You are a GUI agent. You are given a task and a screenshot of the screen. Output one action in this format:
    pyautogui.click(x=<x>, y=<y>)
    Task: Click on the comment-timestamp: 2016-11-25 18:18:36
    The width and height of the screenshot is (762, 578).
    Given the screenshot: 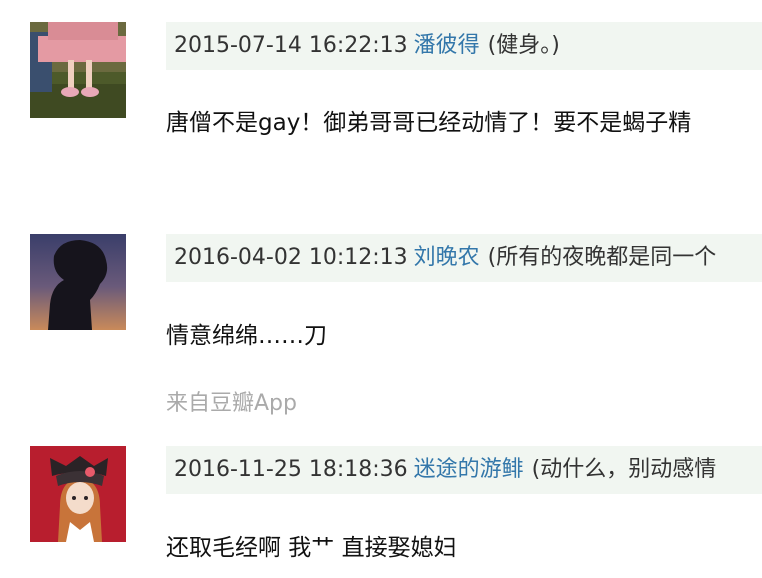 What is the action you would take?
    pyautogui.click(x=291, y=469)
    